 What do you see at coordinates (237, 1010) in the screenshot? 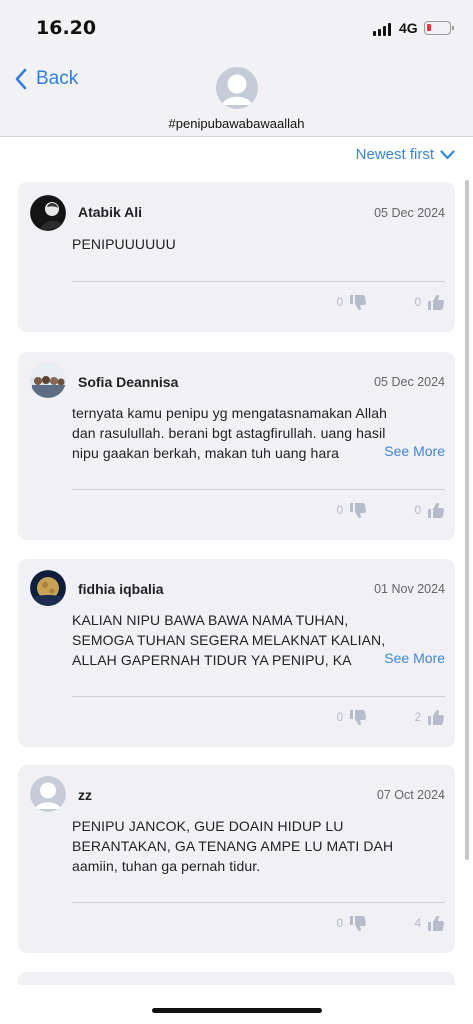
I see `home-indicator` at bounding box center [237, 1010].